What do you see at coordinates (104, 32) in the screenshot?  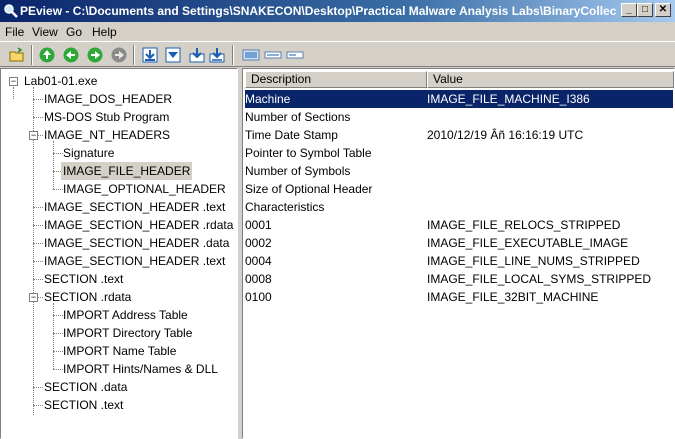 I see `menu-help: Help` at bounding box center [104, 32].